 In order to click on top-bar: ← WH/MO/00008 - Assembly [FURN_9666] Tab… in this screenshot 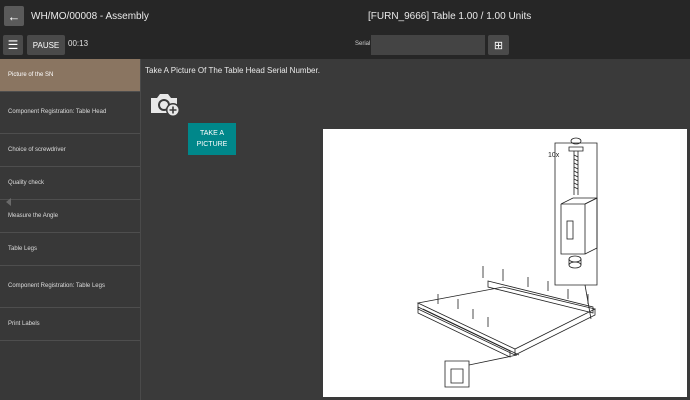, I will do `click(345, 16)`.